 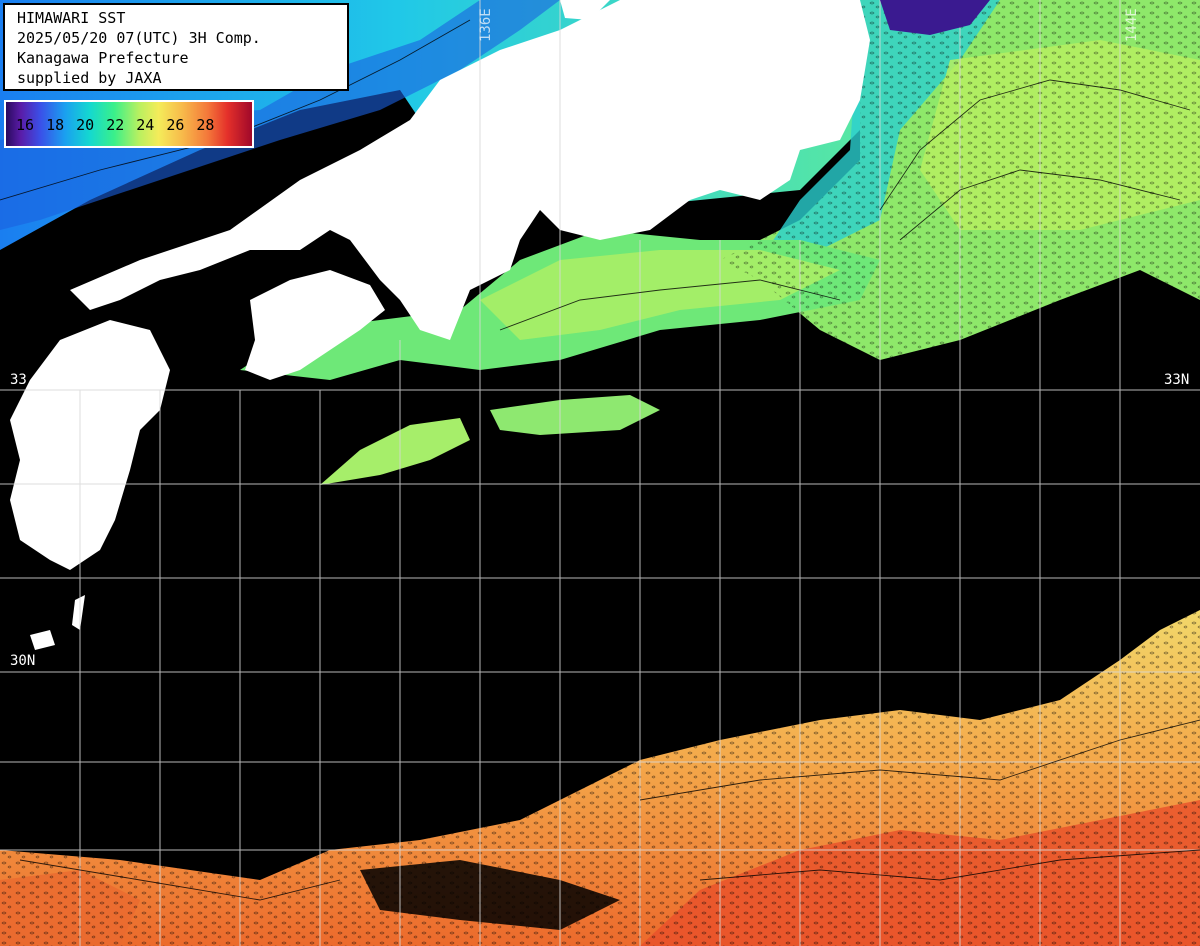 I want to click on lon-label-144e: 144E, so click(x=1132, y=25).